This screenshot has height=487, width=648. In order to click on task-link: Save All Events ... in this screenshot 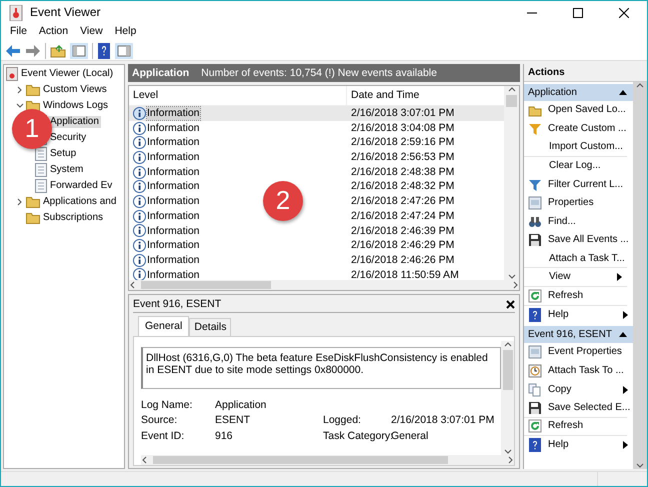, I will do `click(578, 240)`.